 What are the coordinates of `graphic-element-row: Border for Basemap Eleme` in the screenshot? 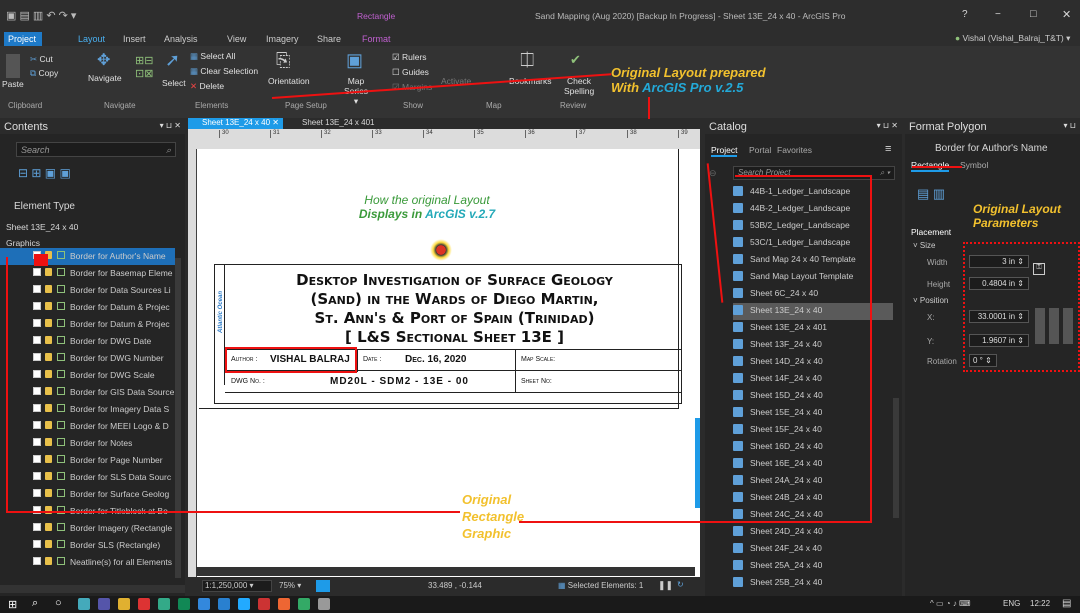 It's located at (87, 273).